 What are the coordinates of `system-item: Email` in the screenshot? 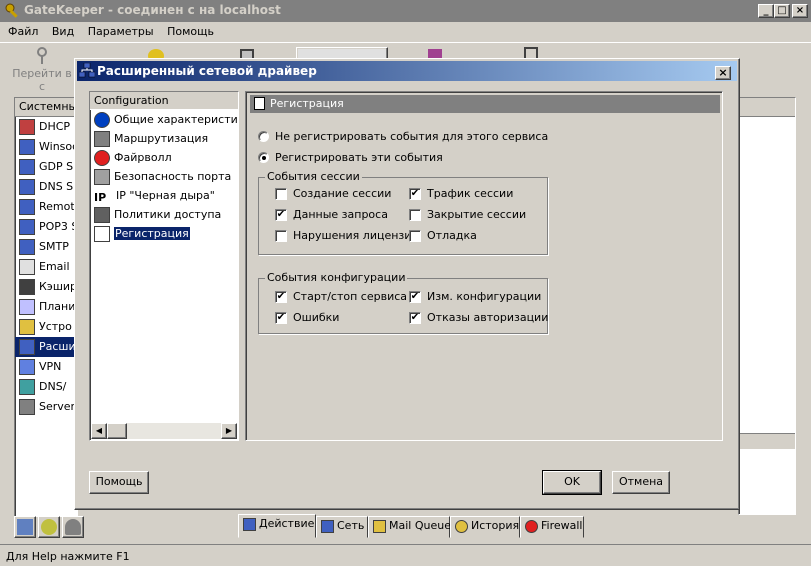 It's located at (46, 267).